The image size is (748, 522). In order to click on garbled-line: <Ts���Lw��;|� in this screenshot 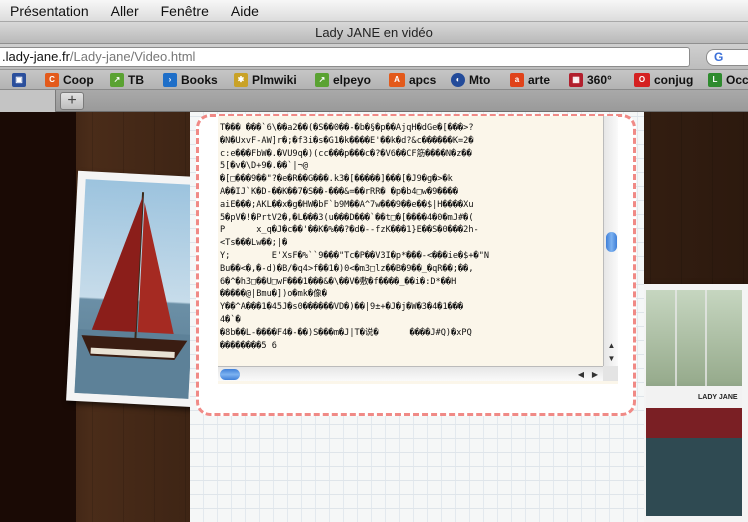, I will do `click(254, 243)`.